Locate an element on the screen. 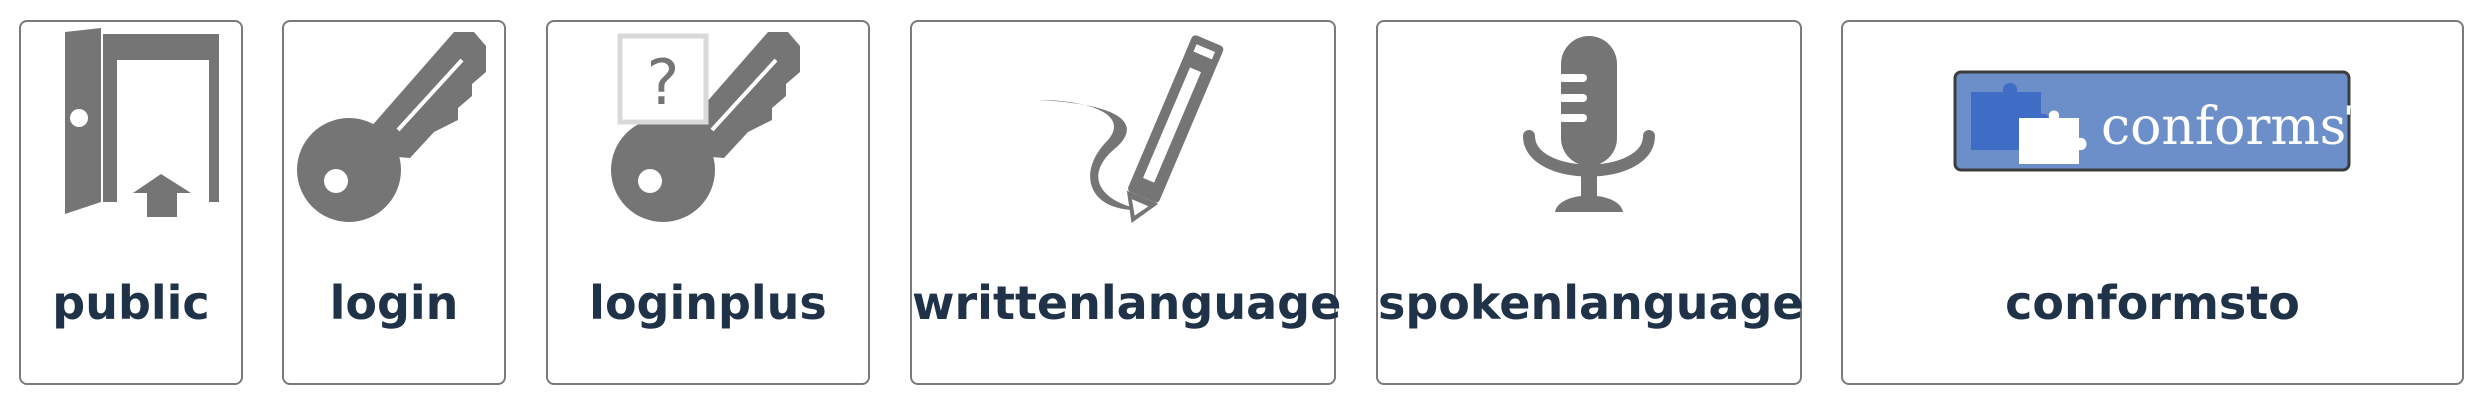 The height and width of the screenshot is (402, 2482). card-label: writtenlanguage is located at coordinates (1127, 303).